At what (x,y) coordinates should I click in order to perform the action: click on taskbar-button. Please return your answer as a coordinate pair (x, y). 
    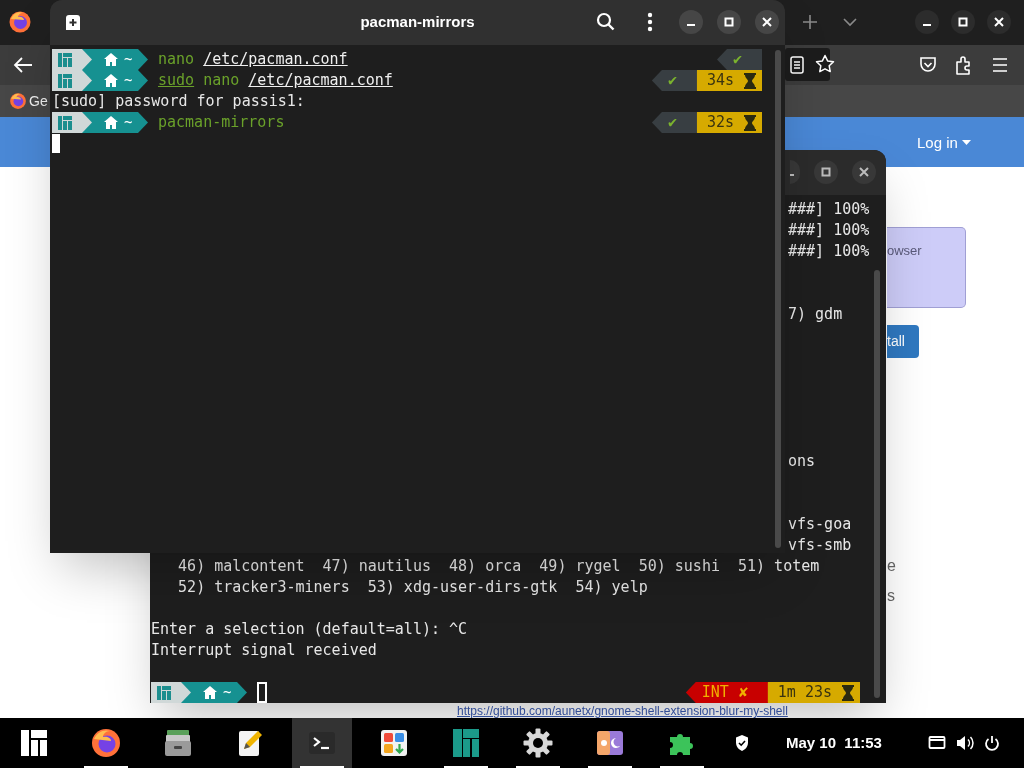
    Looking at the image, I should click on (322, 743).